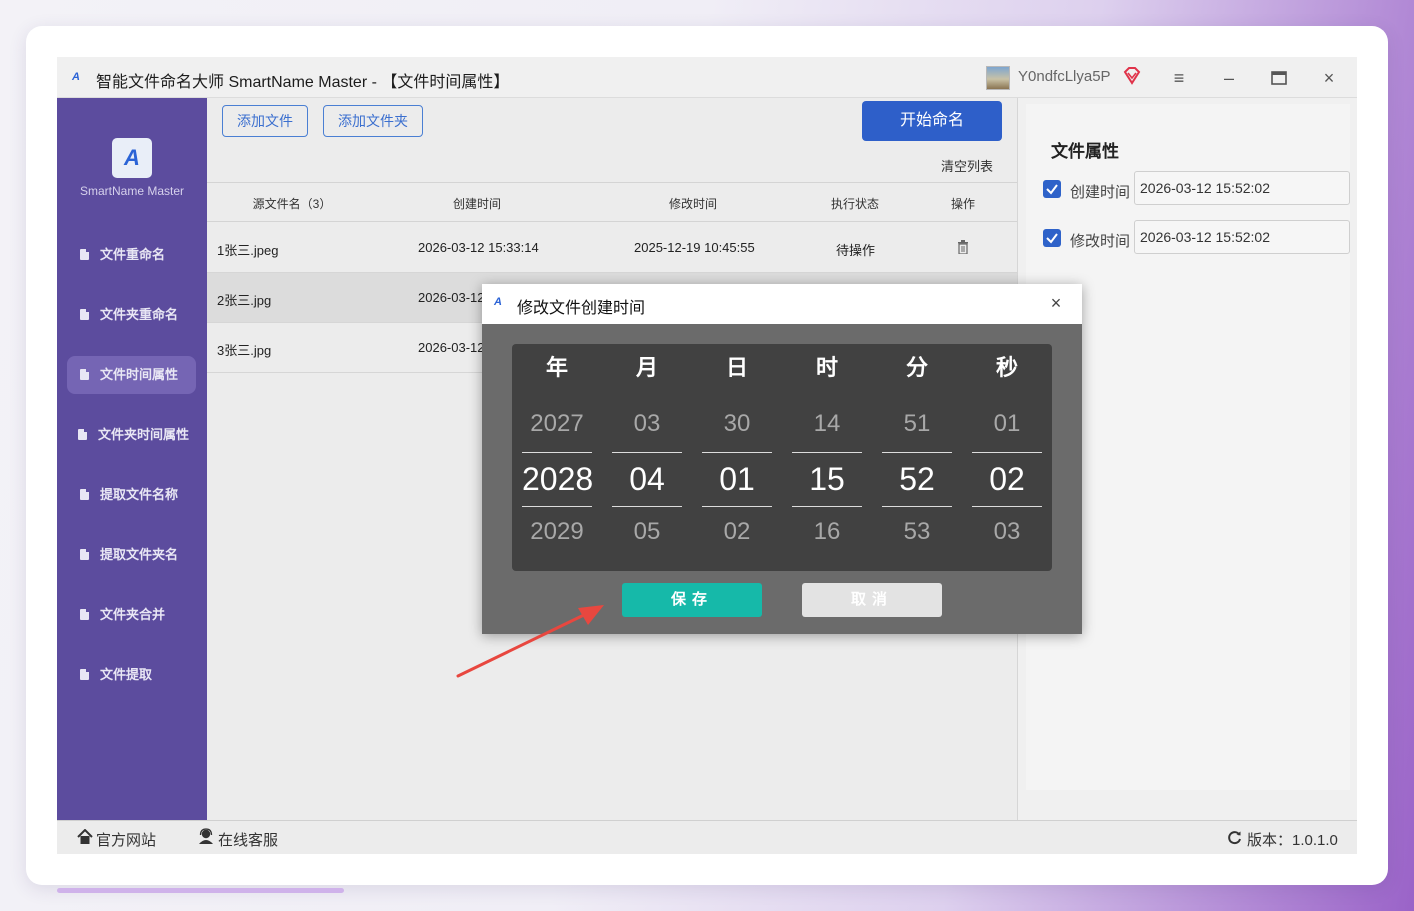 This screenshot has height=911, width=1414. What do you see at coordinates (557, 424) in the screenshot?
I see `year-prev: 2027` at bounding box center [557, 424].